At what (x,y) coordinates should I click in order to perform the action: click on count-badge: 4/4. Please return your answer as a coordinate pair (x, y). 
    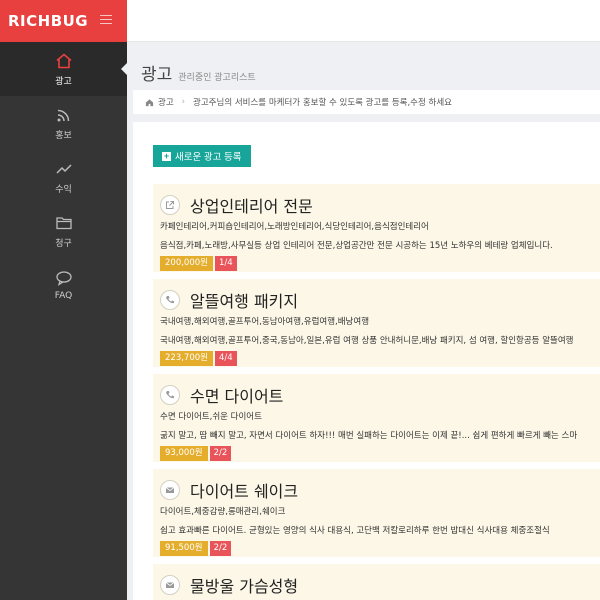
    Looking at the image, I should click on (225, 358).